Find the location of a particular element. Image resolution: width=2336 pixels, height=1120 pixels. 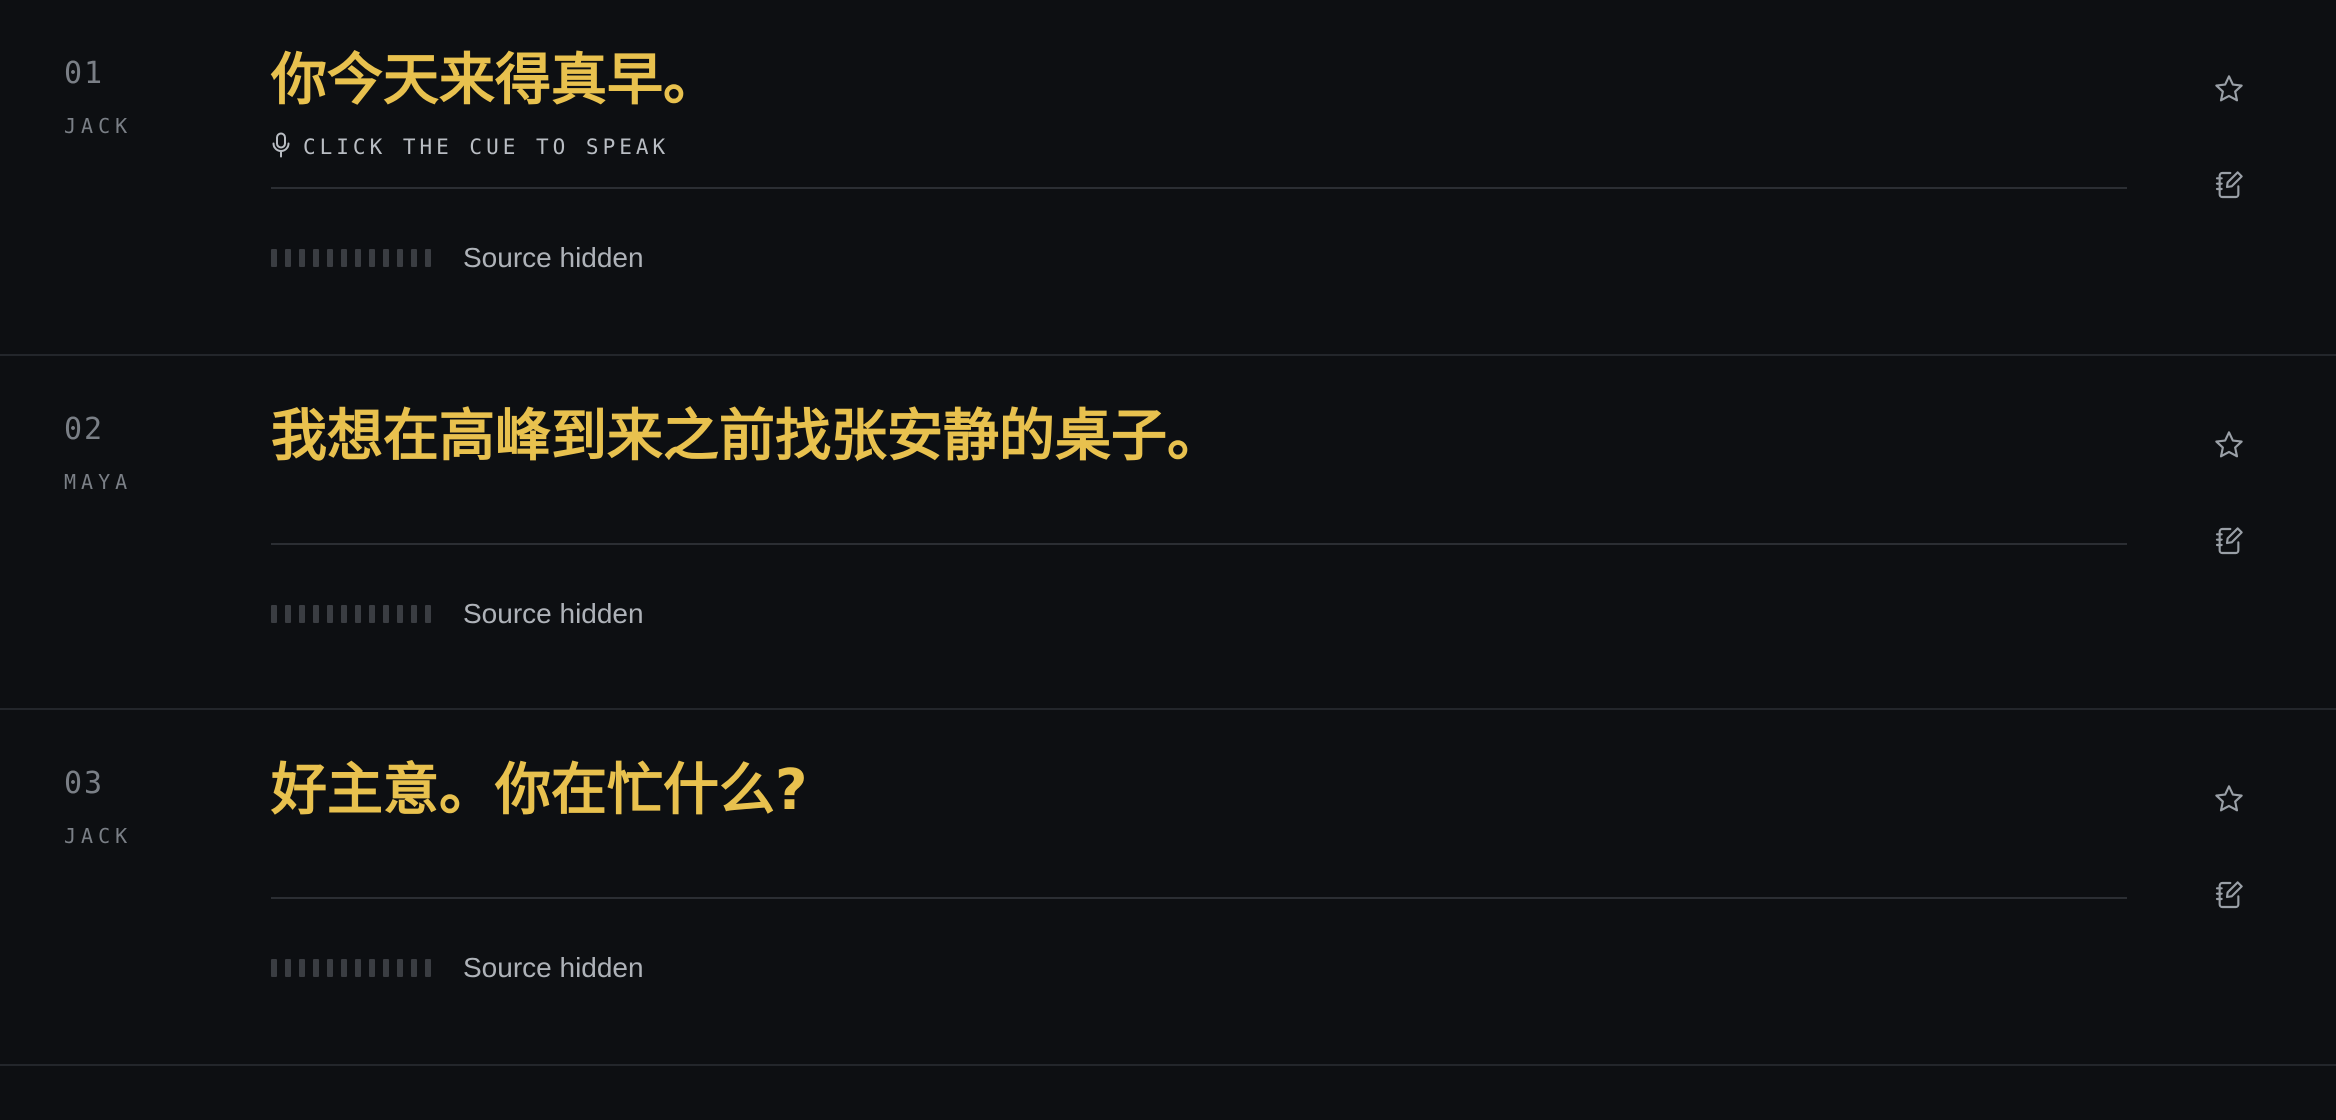

line-number: 02 is located at coordinates (84, 429).